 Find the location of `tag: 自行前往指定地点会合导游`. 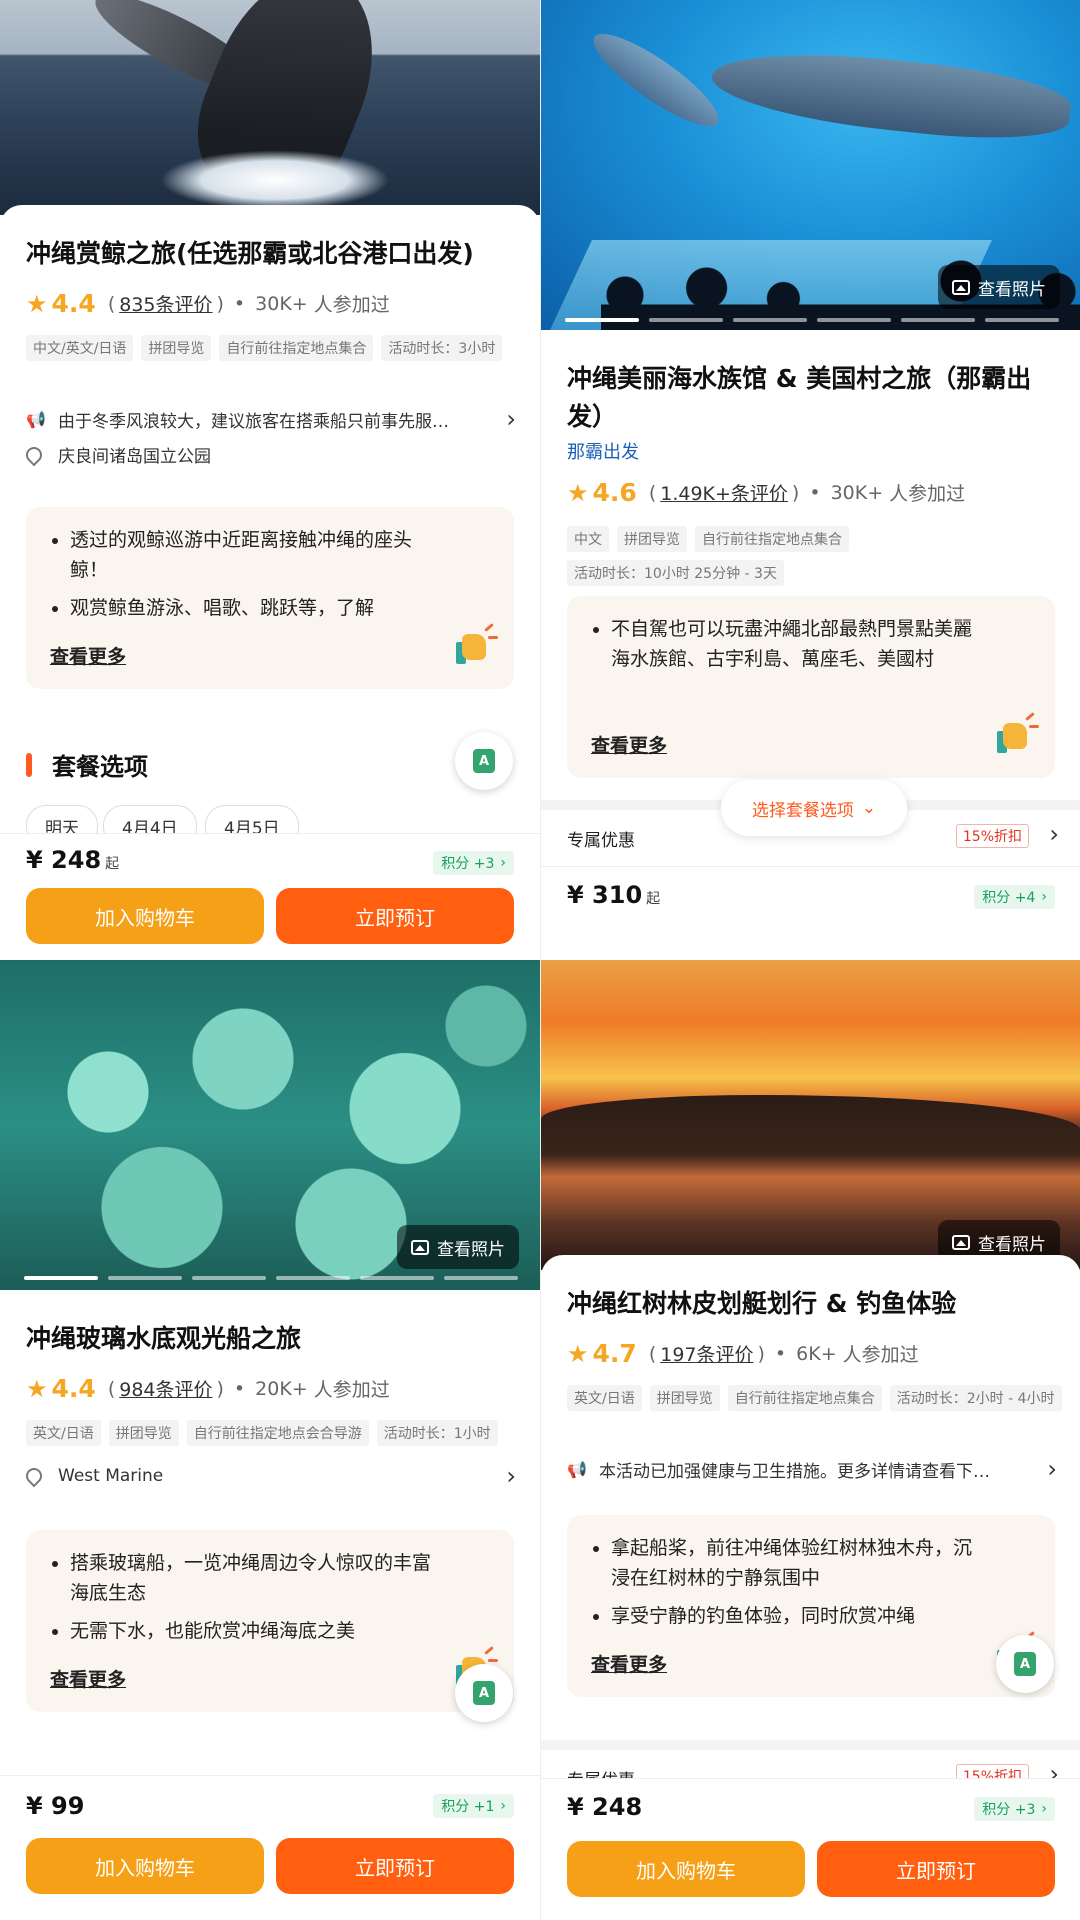

tag: 自行前往指定地点会合导游 is located at coordinates (277, 1433).